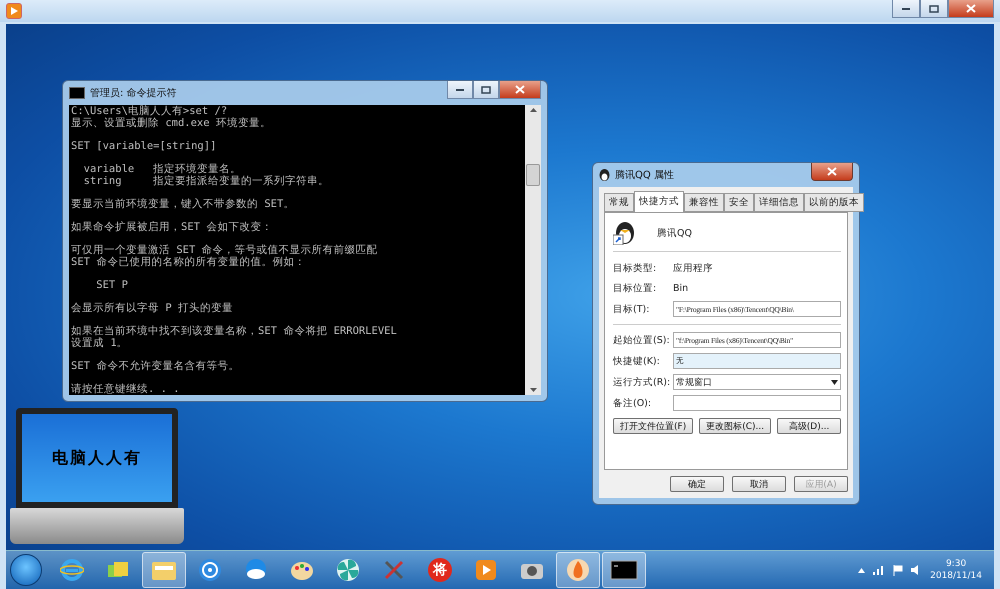 This screenshot has width=1000, height=589. What do you see at coordinates (739, 202) in the screenshot?
I see `tab: 安全` at bounding box center [739, 202].